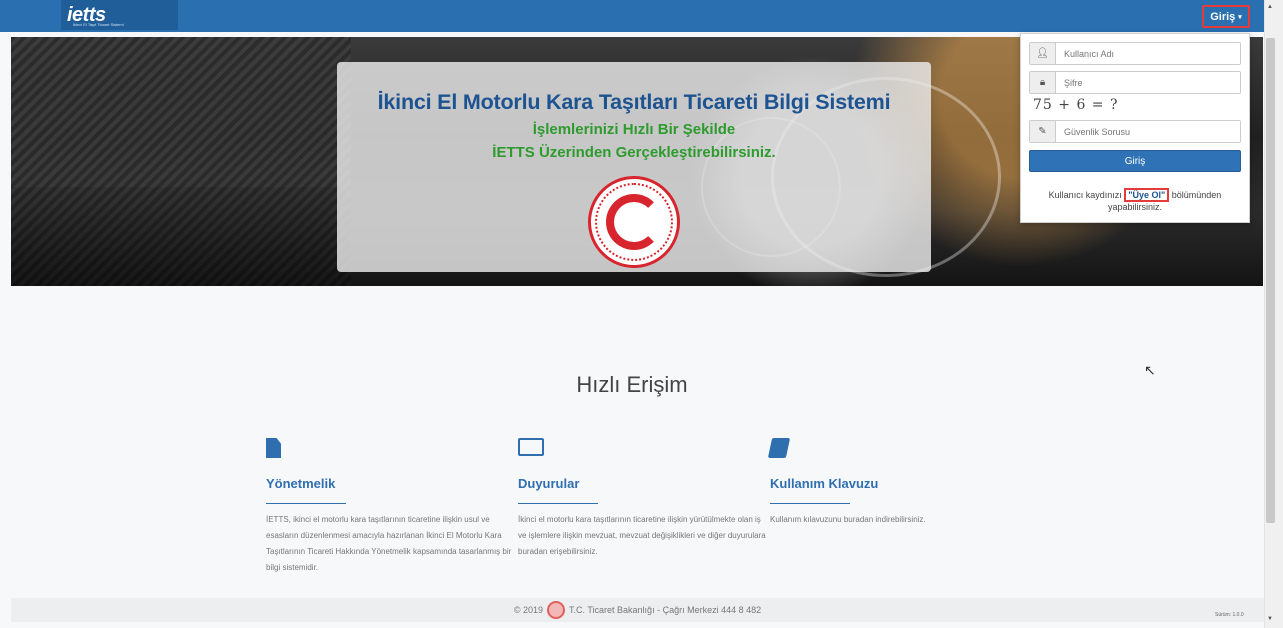  What do you see at coordinates (1086, 195) in the screenshot?
I see `register-prefix: Kullanıcı kaydınızı` at bounding box center [1086, 195].